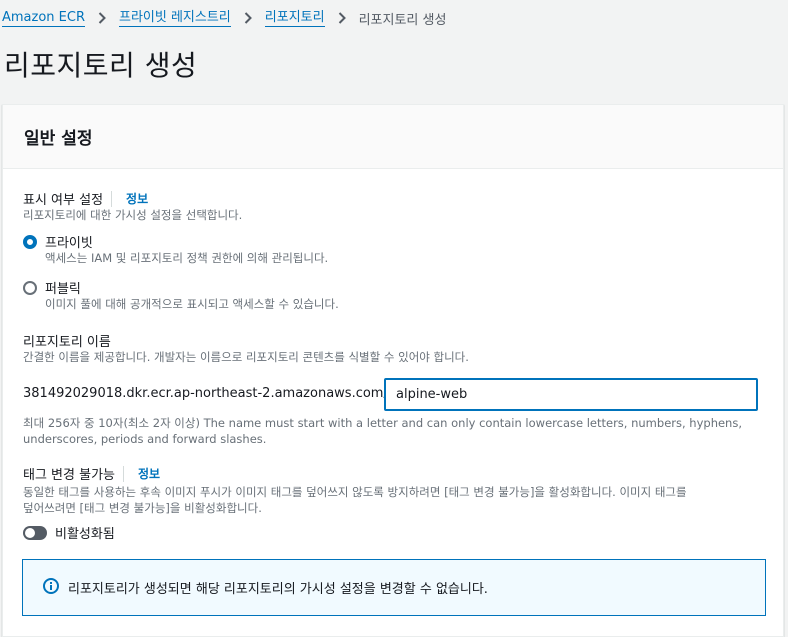 The image size is (788, 637). What do you see at coordinates (101, 65) in the screenshot?
I see `page-title: 리포지토리 생성` at bounding box center [101, 65].